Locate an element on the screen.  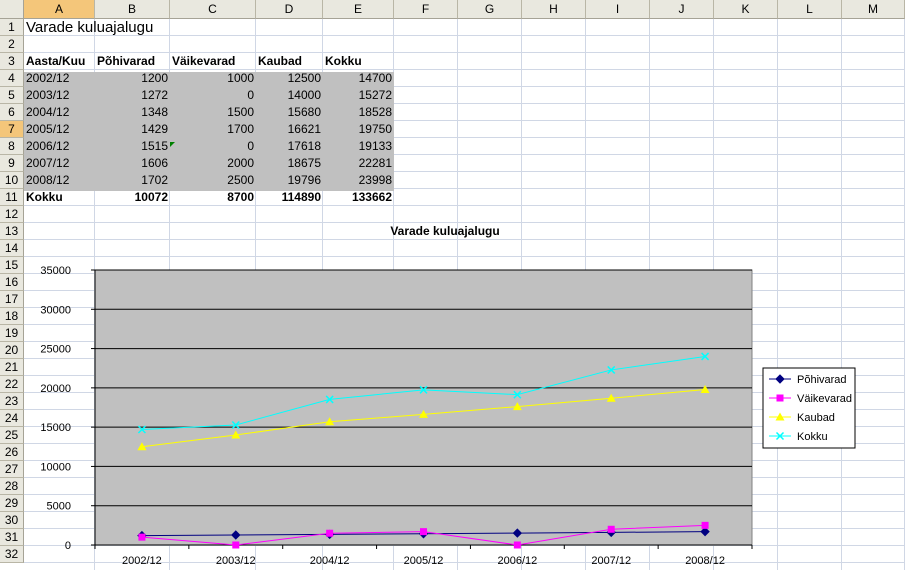
chart-title: Varade kuluajalugu is located at coordinates (444, 231).